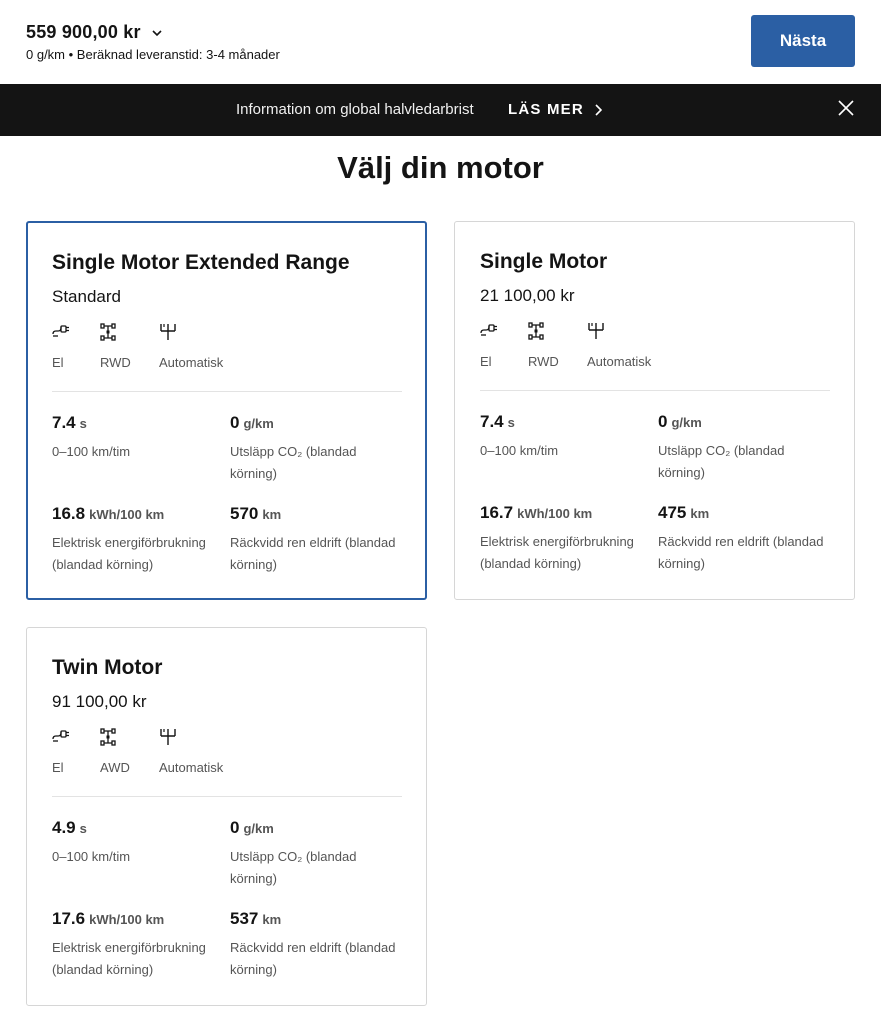  What do you see at coordinates (355, 109) in the screenshot?
I see `banner-text: Information om global halvledarbrist` at bounding box center [355, 109].